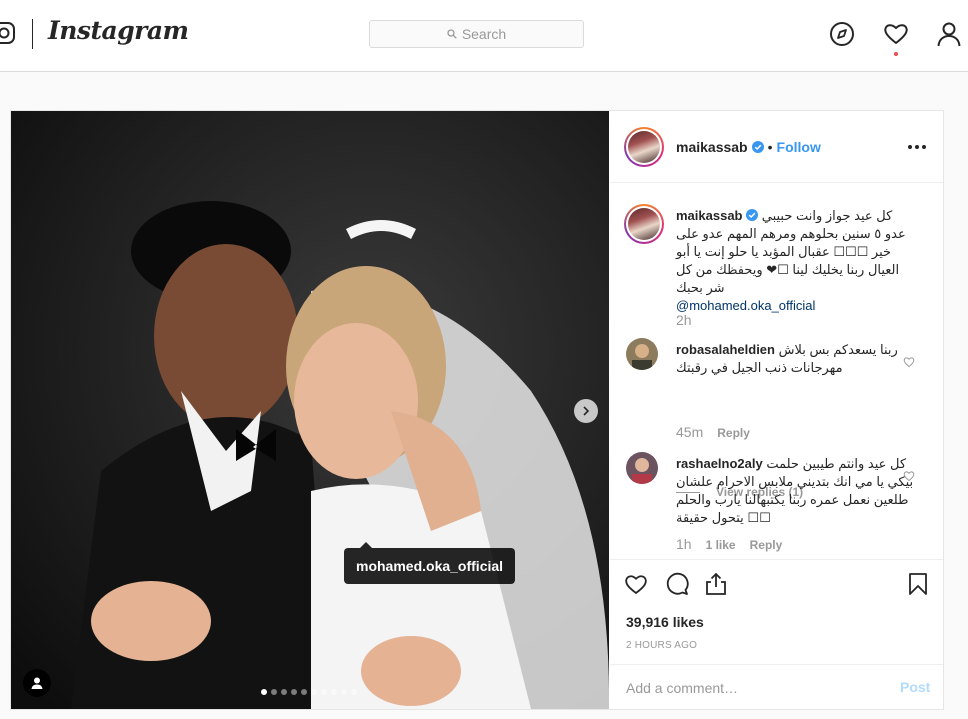 This screenshot has height=719, width=968. I want to click on post-author-line: maikassab • Follow, so click(748, 147).